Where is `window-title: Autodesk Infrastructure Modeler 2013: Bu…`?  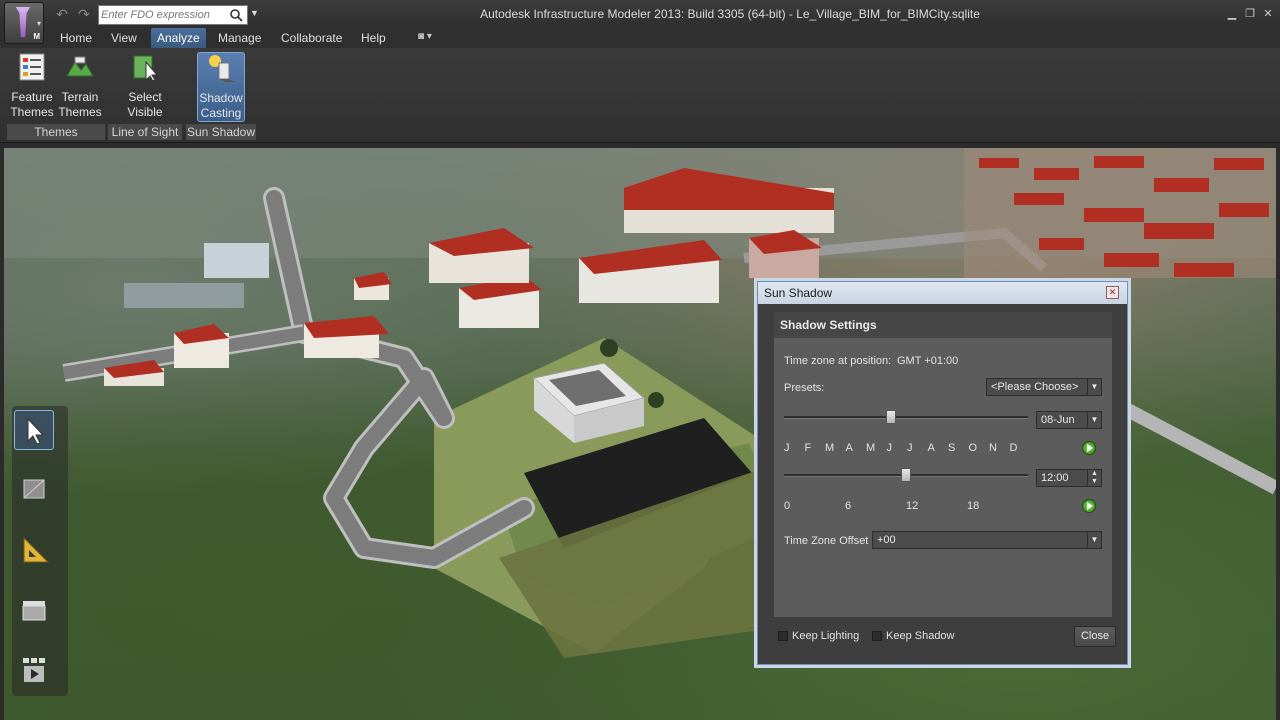
window-title: Autodesk Infrastructure Modeler 2013: Bu… is located at coordinates (730, 14).